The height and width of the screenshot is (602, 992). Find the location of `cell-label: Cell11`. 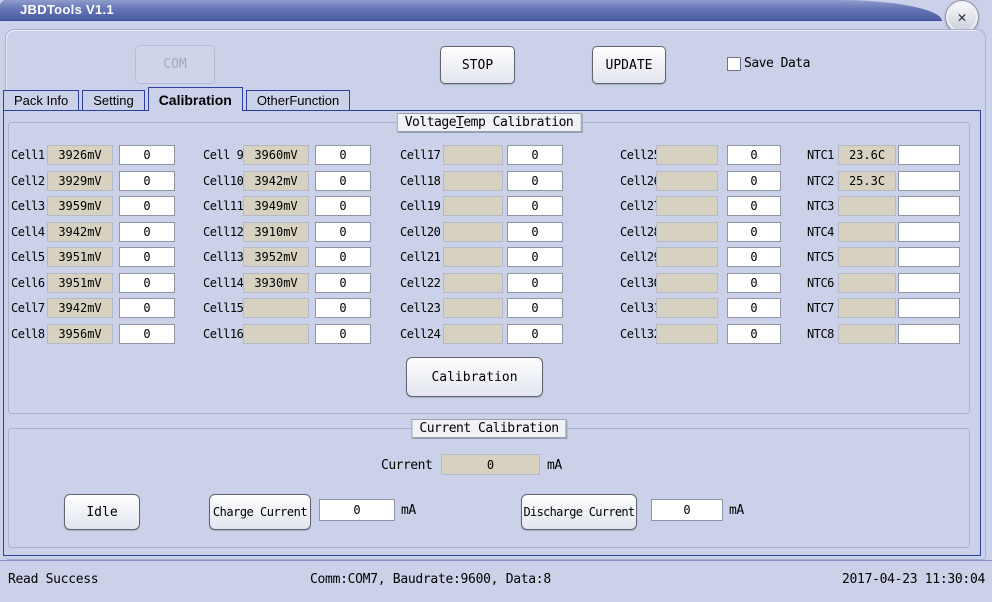

cell-label: Cell11 is located at coordinates (223, 206).